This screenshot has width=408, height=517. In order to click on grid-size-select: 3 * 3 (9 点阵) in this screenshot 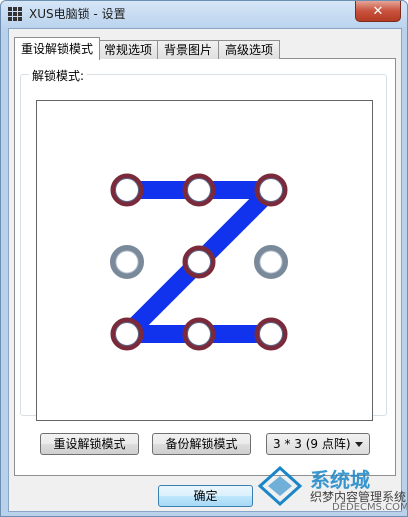, I will do `click(318, 444)`.